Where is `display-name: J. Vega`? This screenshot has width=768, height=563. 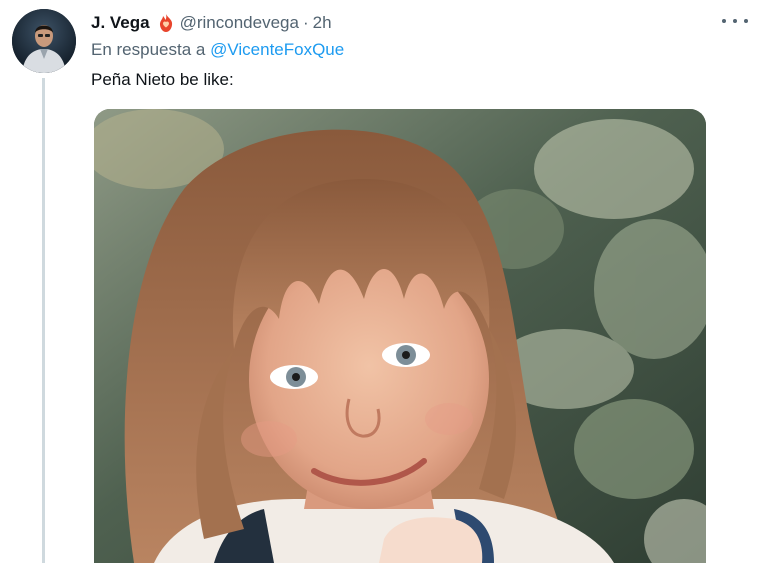
display-name: J. Vega is located at coordinates (120, 23).